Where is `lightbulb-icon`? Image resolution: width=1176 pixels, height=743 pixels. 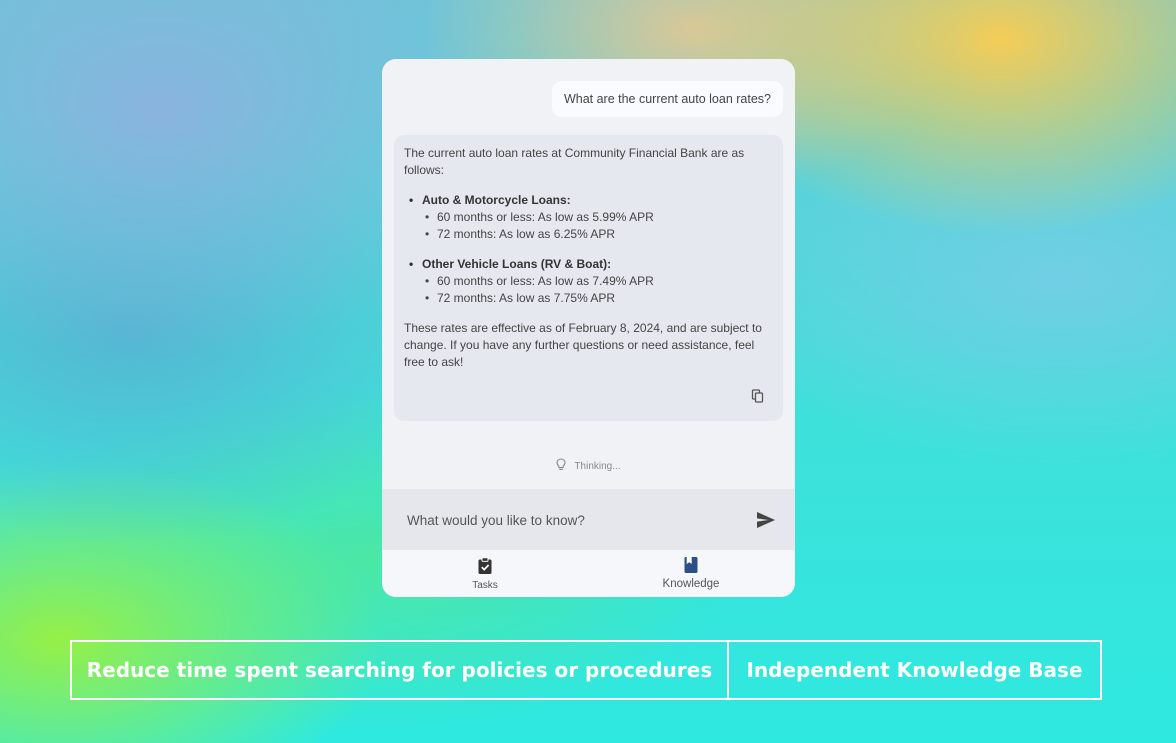 lightbulb-icon is located at coordinates (561, 466).